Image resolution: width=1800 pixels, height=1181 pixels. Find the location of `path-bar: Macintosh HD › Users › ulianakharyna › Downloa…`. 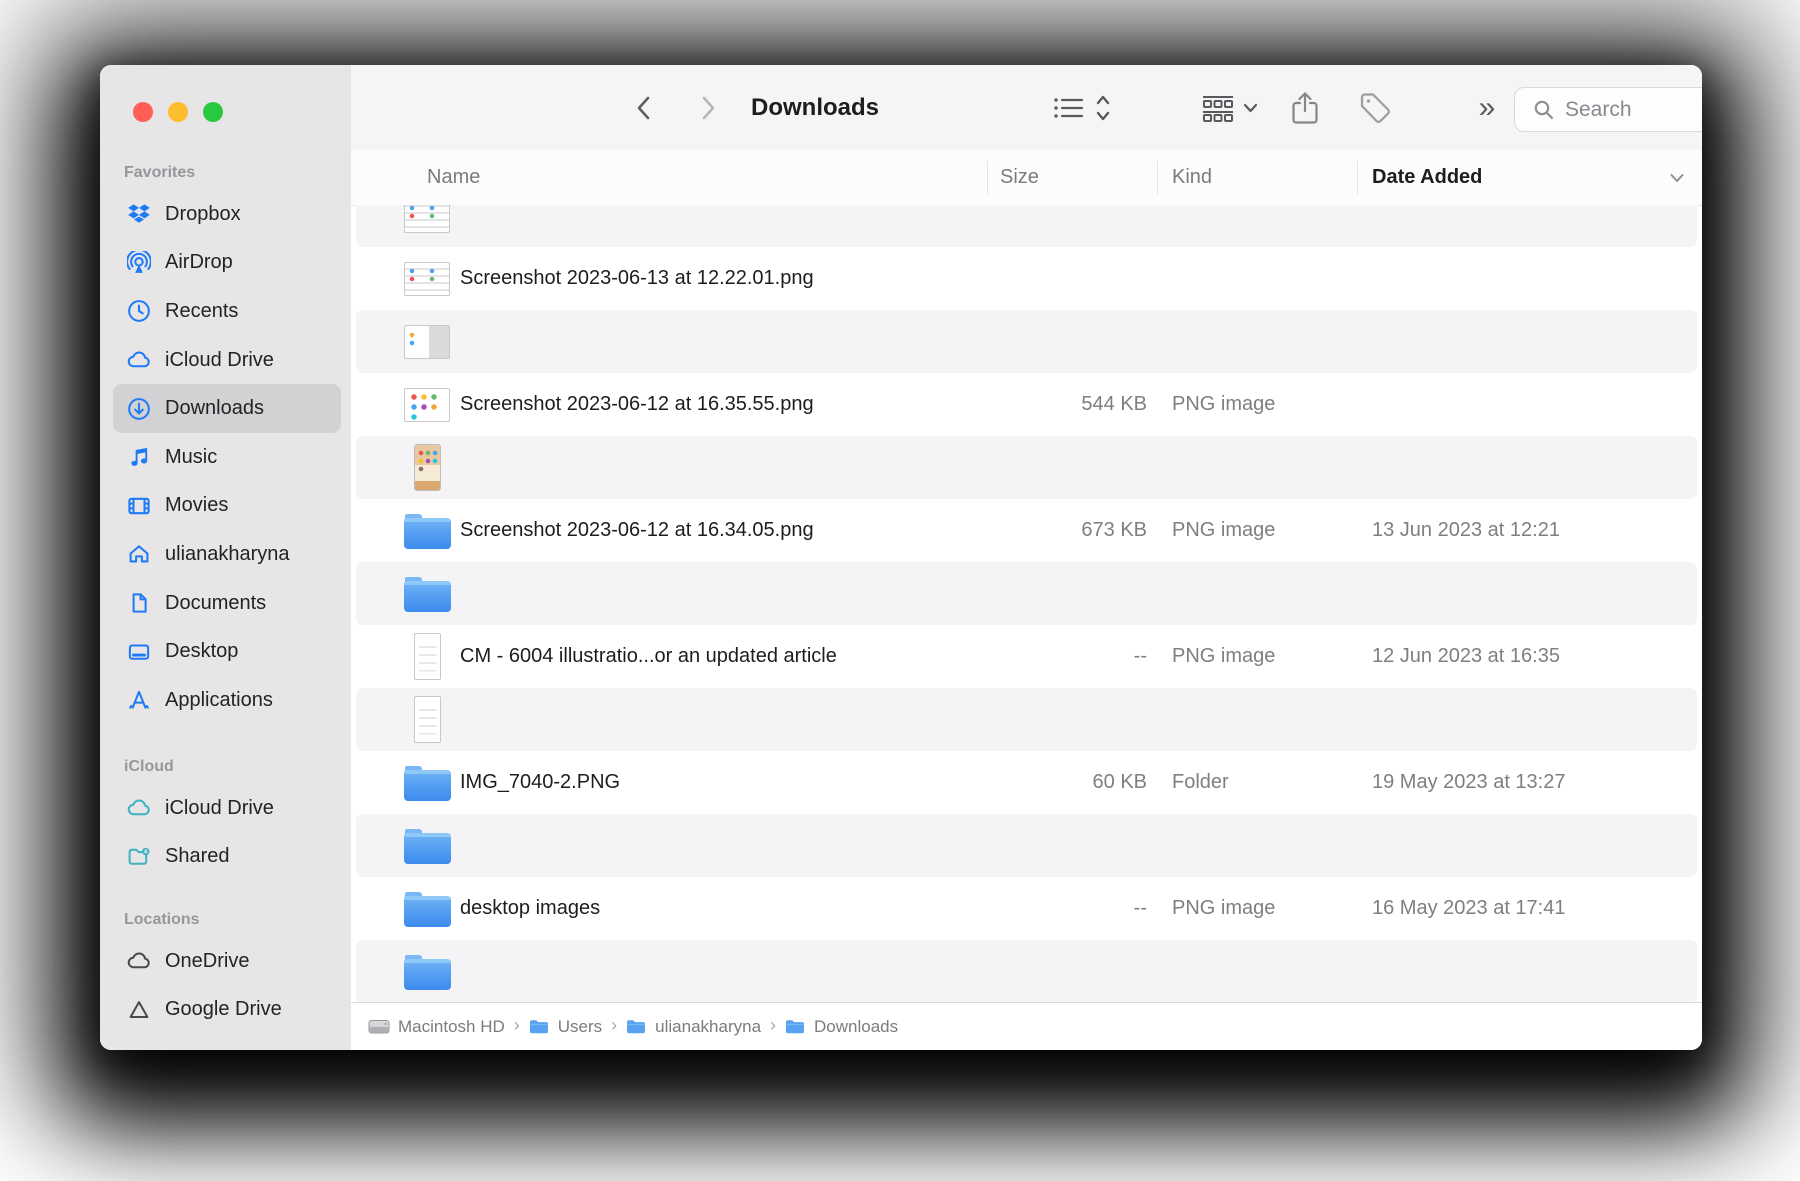

path-bar: Macintosh HD › Users › ulianakharyna › Downloa… is located at coordinates (1026, 1026).